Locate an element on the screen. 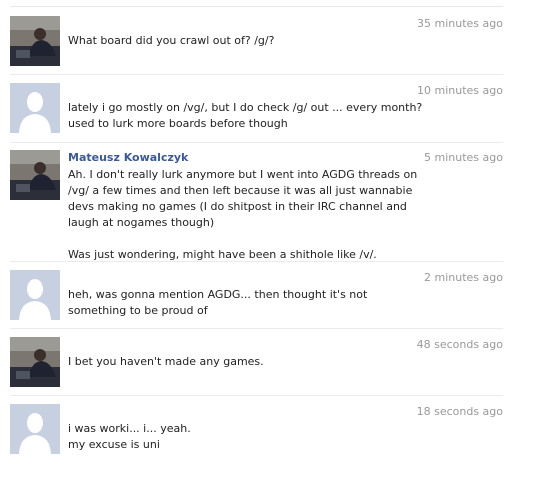 The image size is (540, 498). timestamp: 48 seconds ago is located at coordinates (459, 344).